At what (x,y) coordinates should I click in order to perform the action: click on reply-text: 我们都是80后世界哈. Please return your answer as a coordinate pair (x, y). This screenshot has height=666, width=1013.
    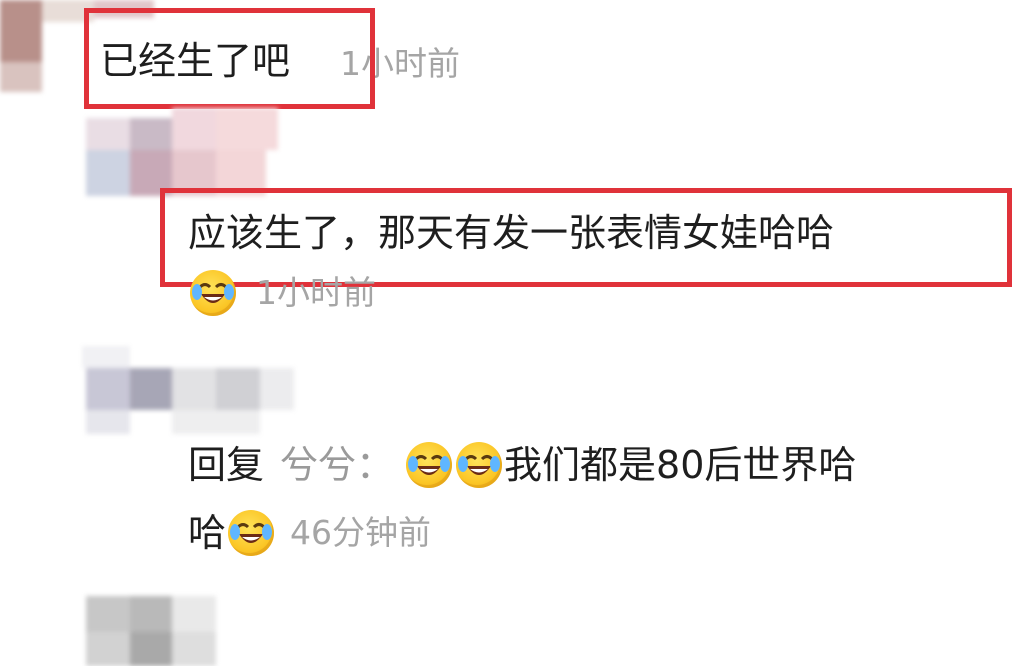
    Looking at the image, I should click on (680, 465).